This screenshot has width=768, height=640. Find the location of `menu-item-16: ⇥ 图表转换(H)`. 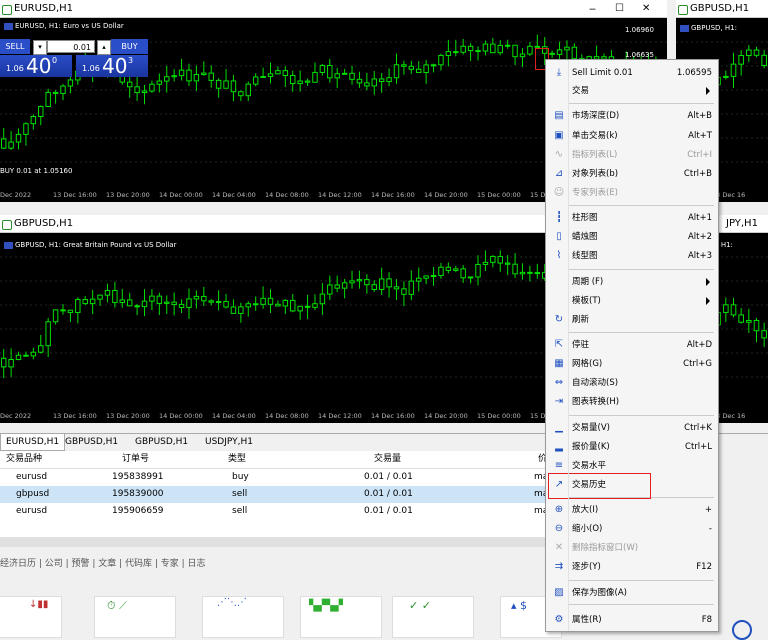

menu-item-16: ⇥ 图表转换(H) is located at coordinates (632, 402).